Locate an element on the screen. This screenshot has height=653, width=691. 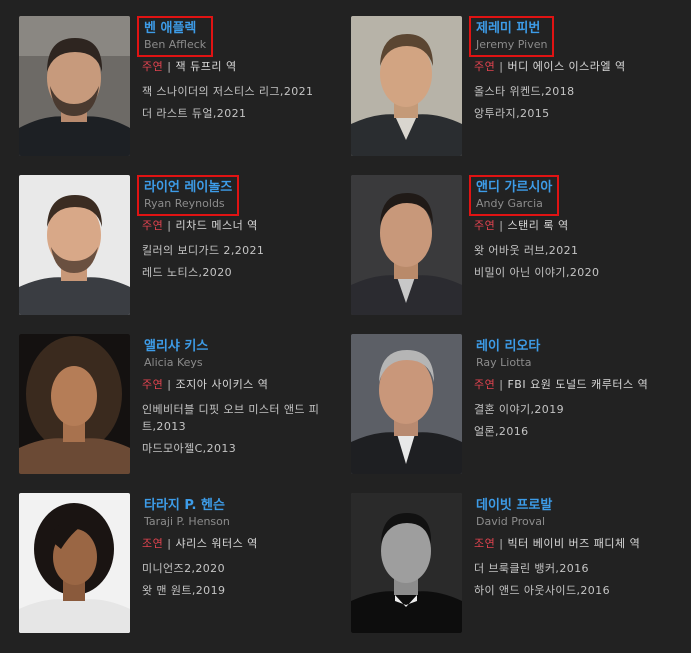
character-name: 빅터 베이비 버즈 패디체 역 is located at coordinates (574, 543).